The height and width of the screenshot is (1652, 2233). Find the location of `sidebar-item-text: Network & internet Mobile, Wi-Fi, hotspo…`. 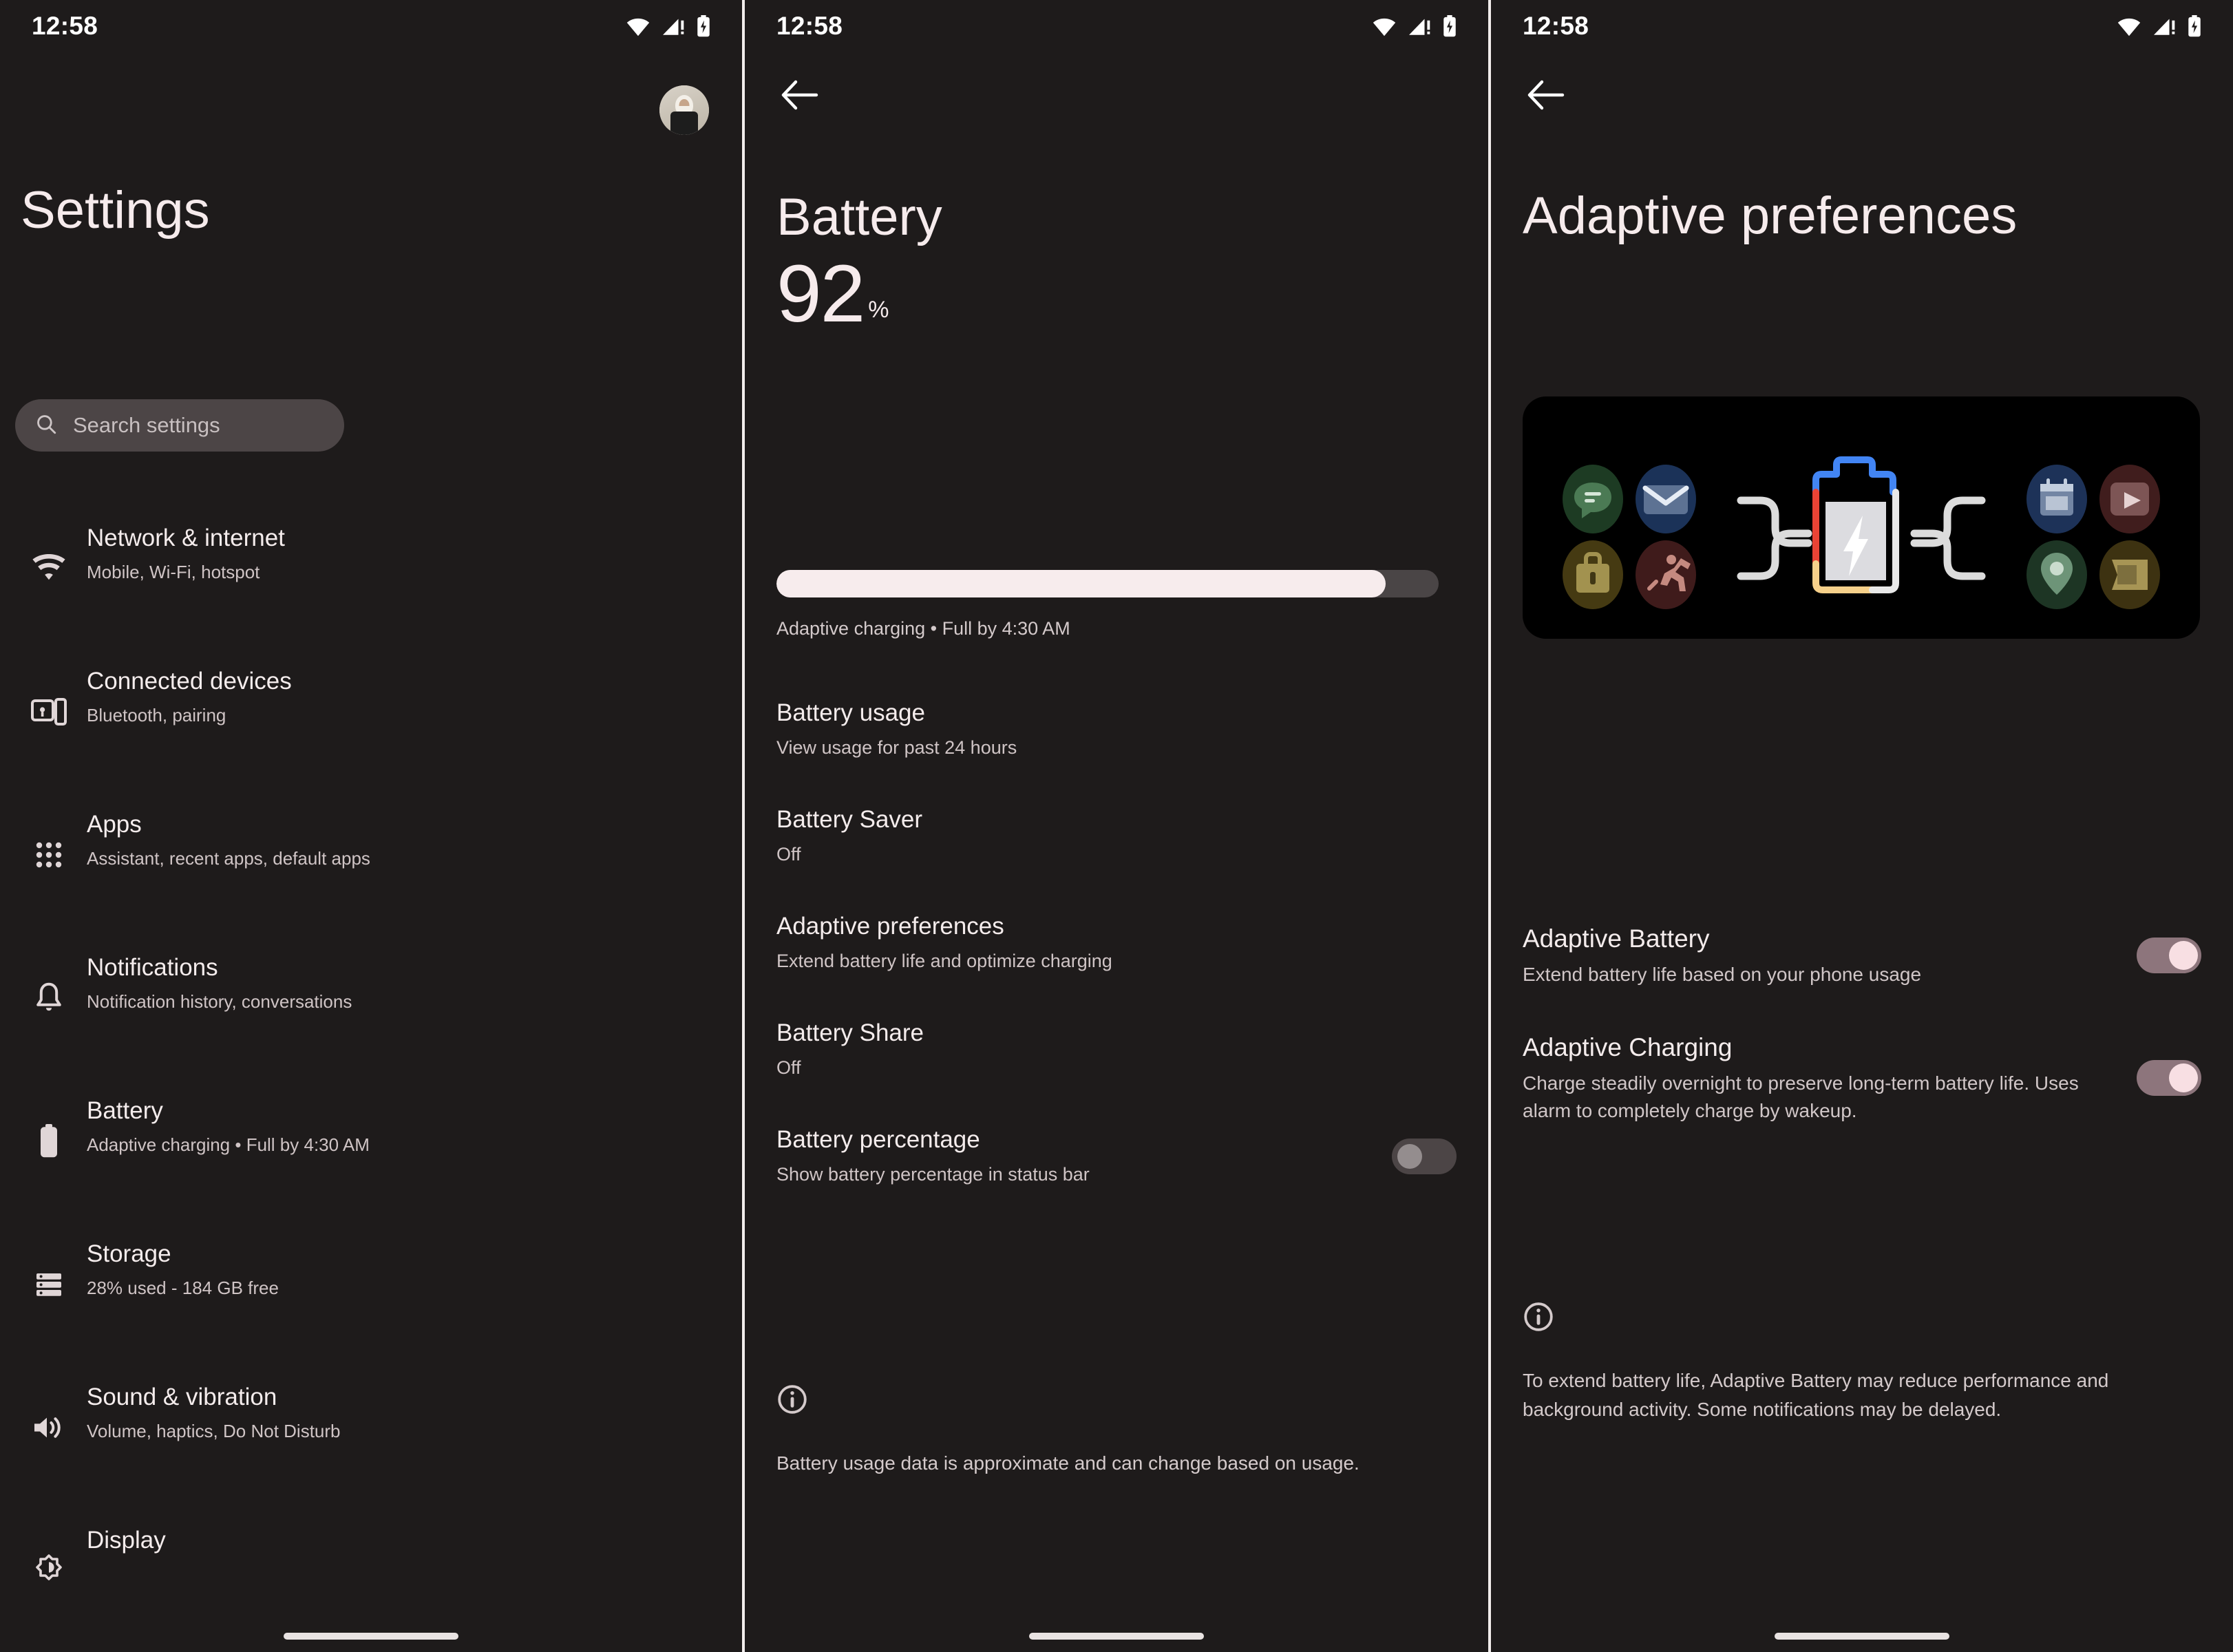

sidebar-item-text: Network & internet Mobile, Wi-Fi, hotspo… is located at coordinates (179, 541).